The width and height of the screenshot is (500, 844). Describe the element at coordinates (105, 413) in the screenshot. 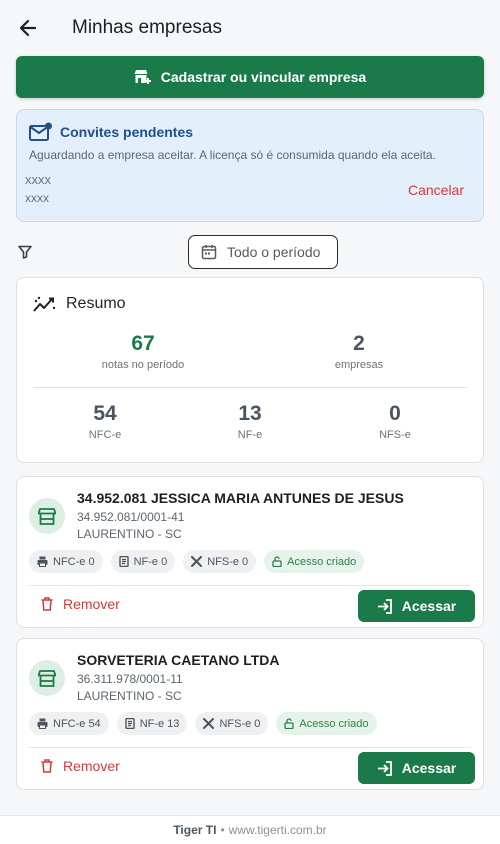

I see `nfce-count: 54` at that location.